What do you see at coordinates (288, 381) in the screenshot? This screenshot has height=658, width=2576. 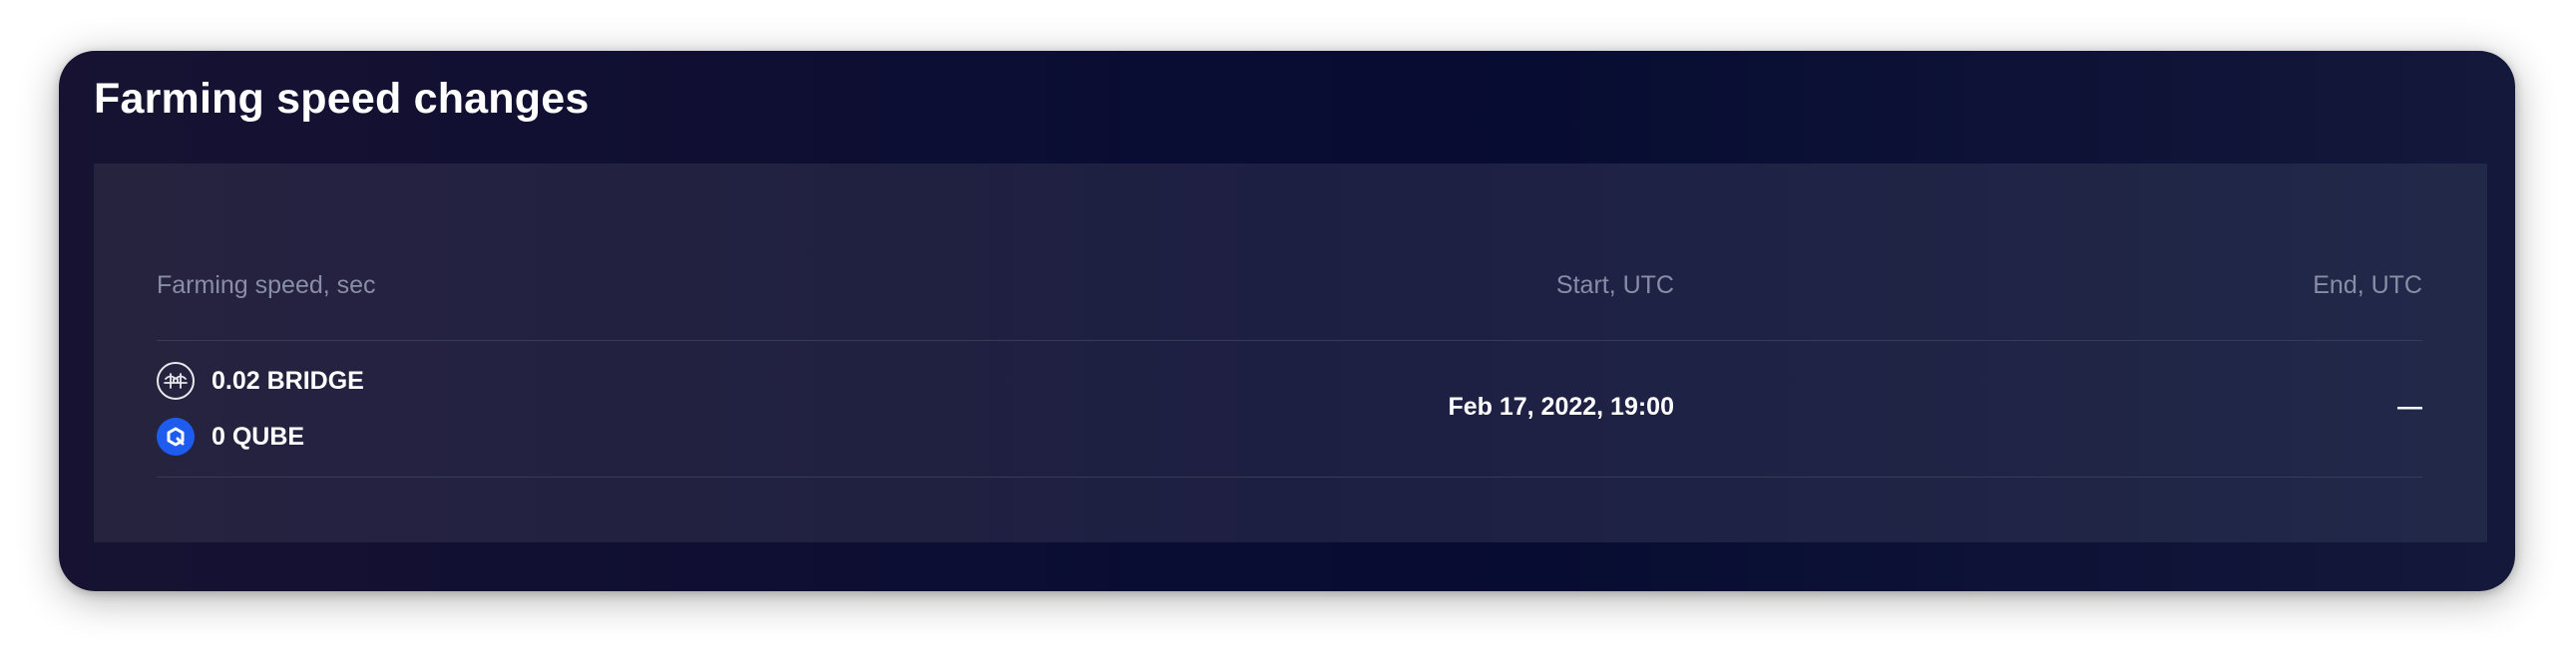 I see `speed-amount-bridge: 0.02 BRIDGE` at bounding box center [288, 381].